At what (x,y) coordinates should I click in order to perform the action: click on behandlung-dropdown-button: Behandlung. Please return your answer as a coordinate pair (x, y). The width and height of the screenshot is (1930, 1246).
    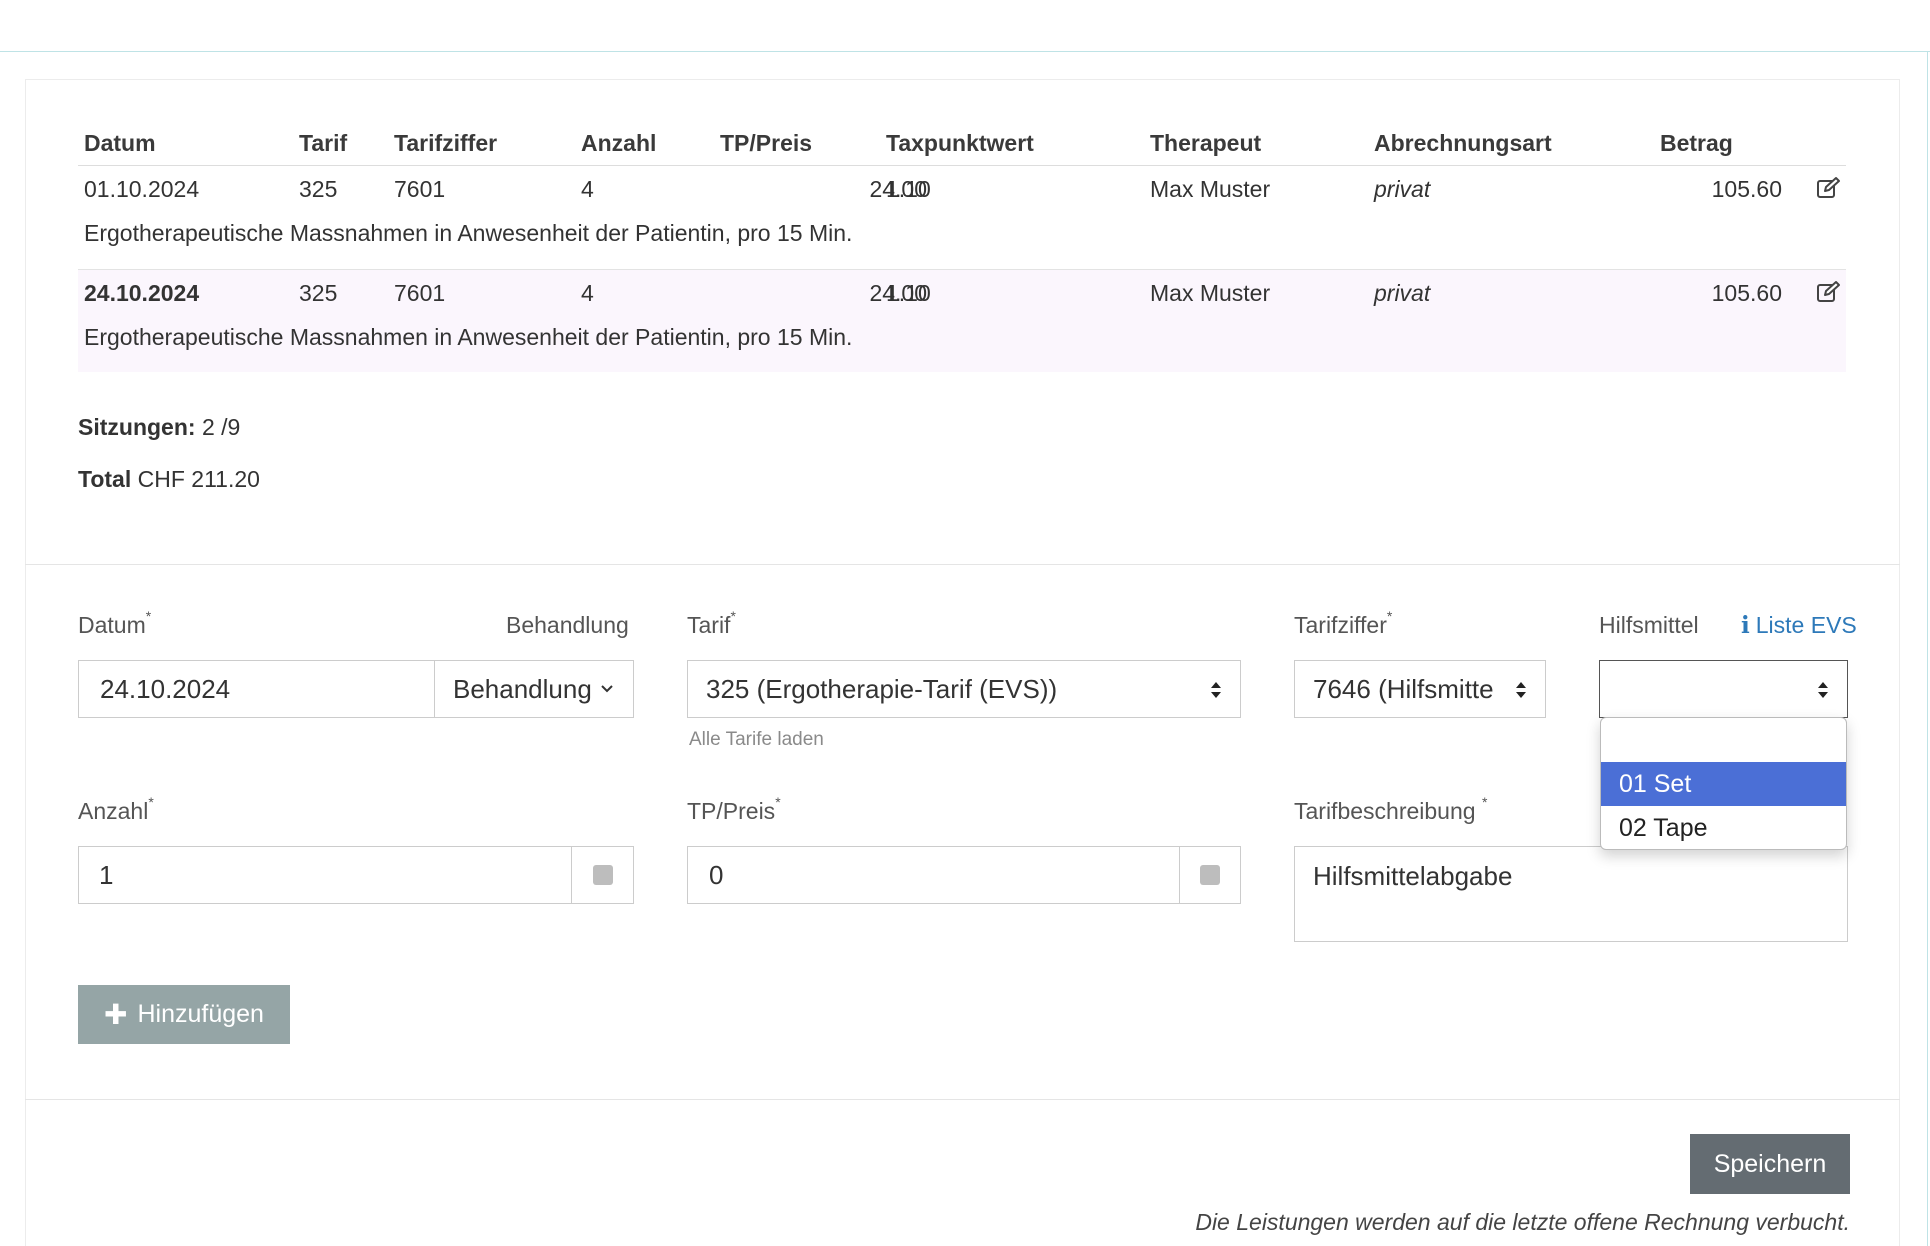
    Looking at the image, I should click on (534, 689).